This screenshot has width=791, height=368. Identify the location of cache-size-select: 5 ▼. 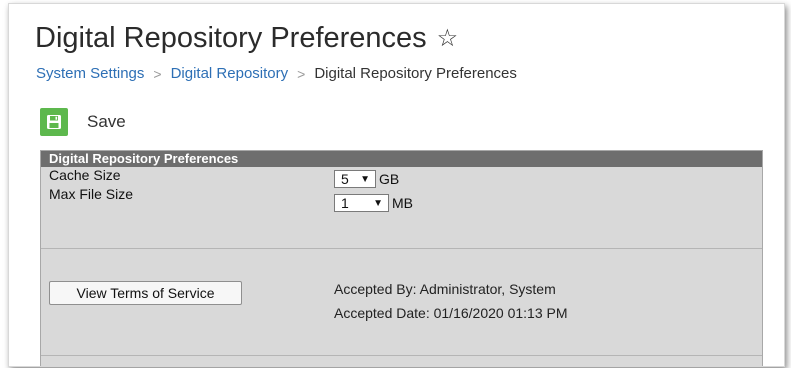
(355, 179).